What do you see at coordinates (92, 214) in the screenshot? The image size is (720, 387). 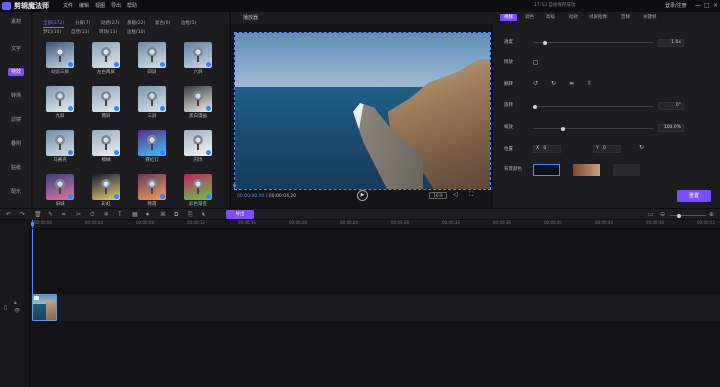 I see `speed-icon: ⏱` at bounding box center [92, 214].